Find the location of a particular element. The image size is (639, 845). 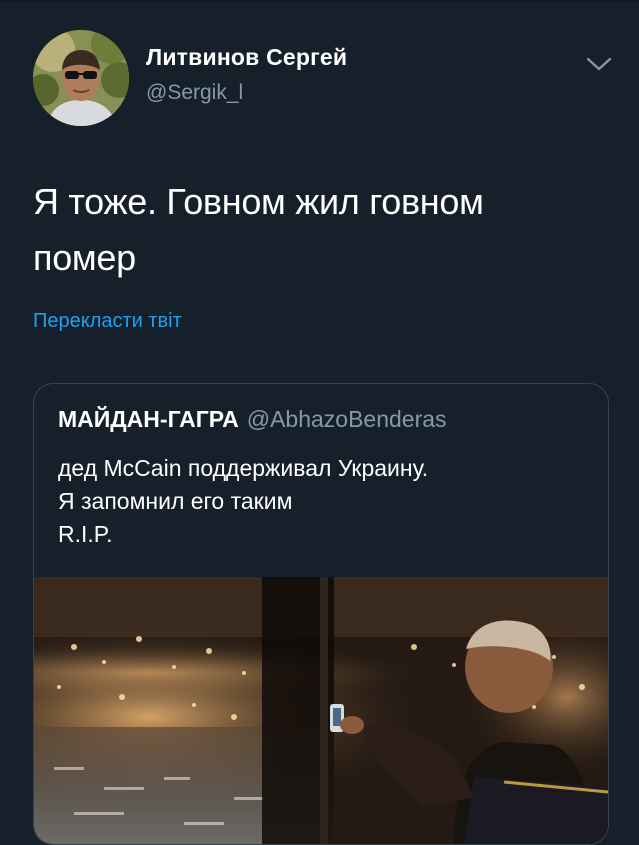

tweet-text: Я тоже. Говном жил говном помер is located at coordinates (258, 229).